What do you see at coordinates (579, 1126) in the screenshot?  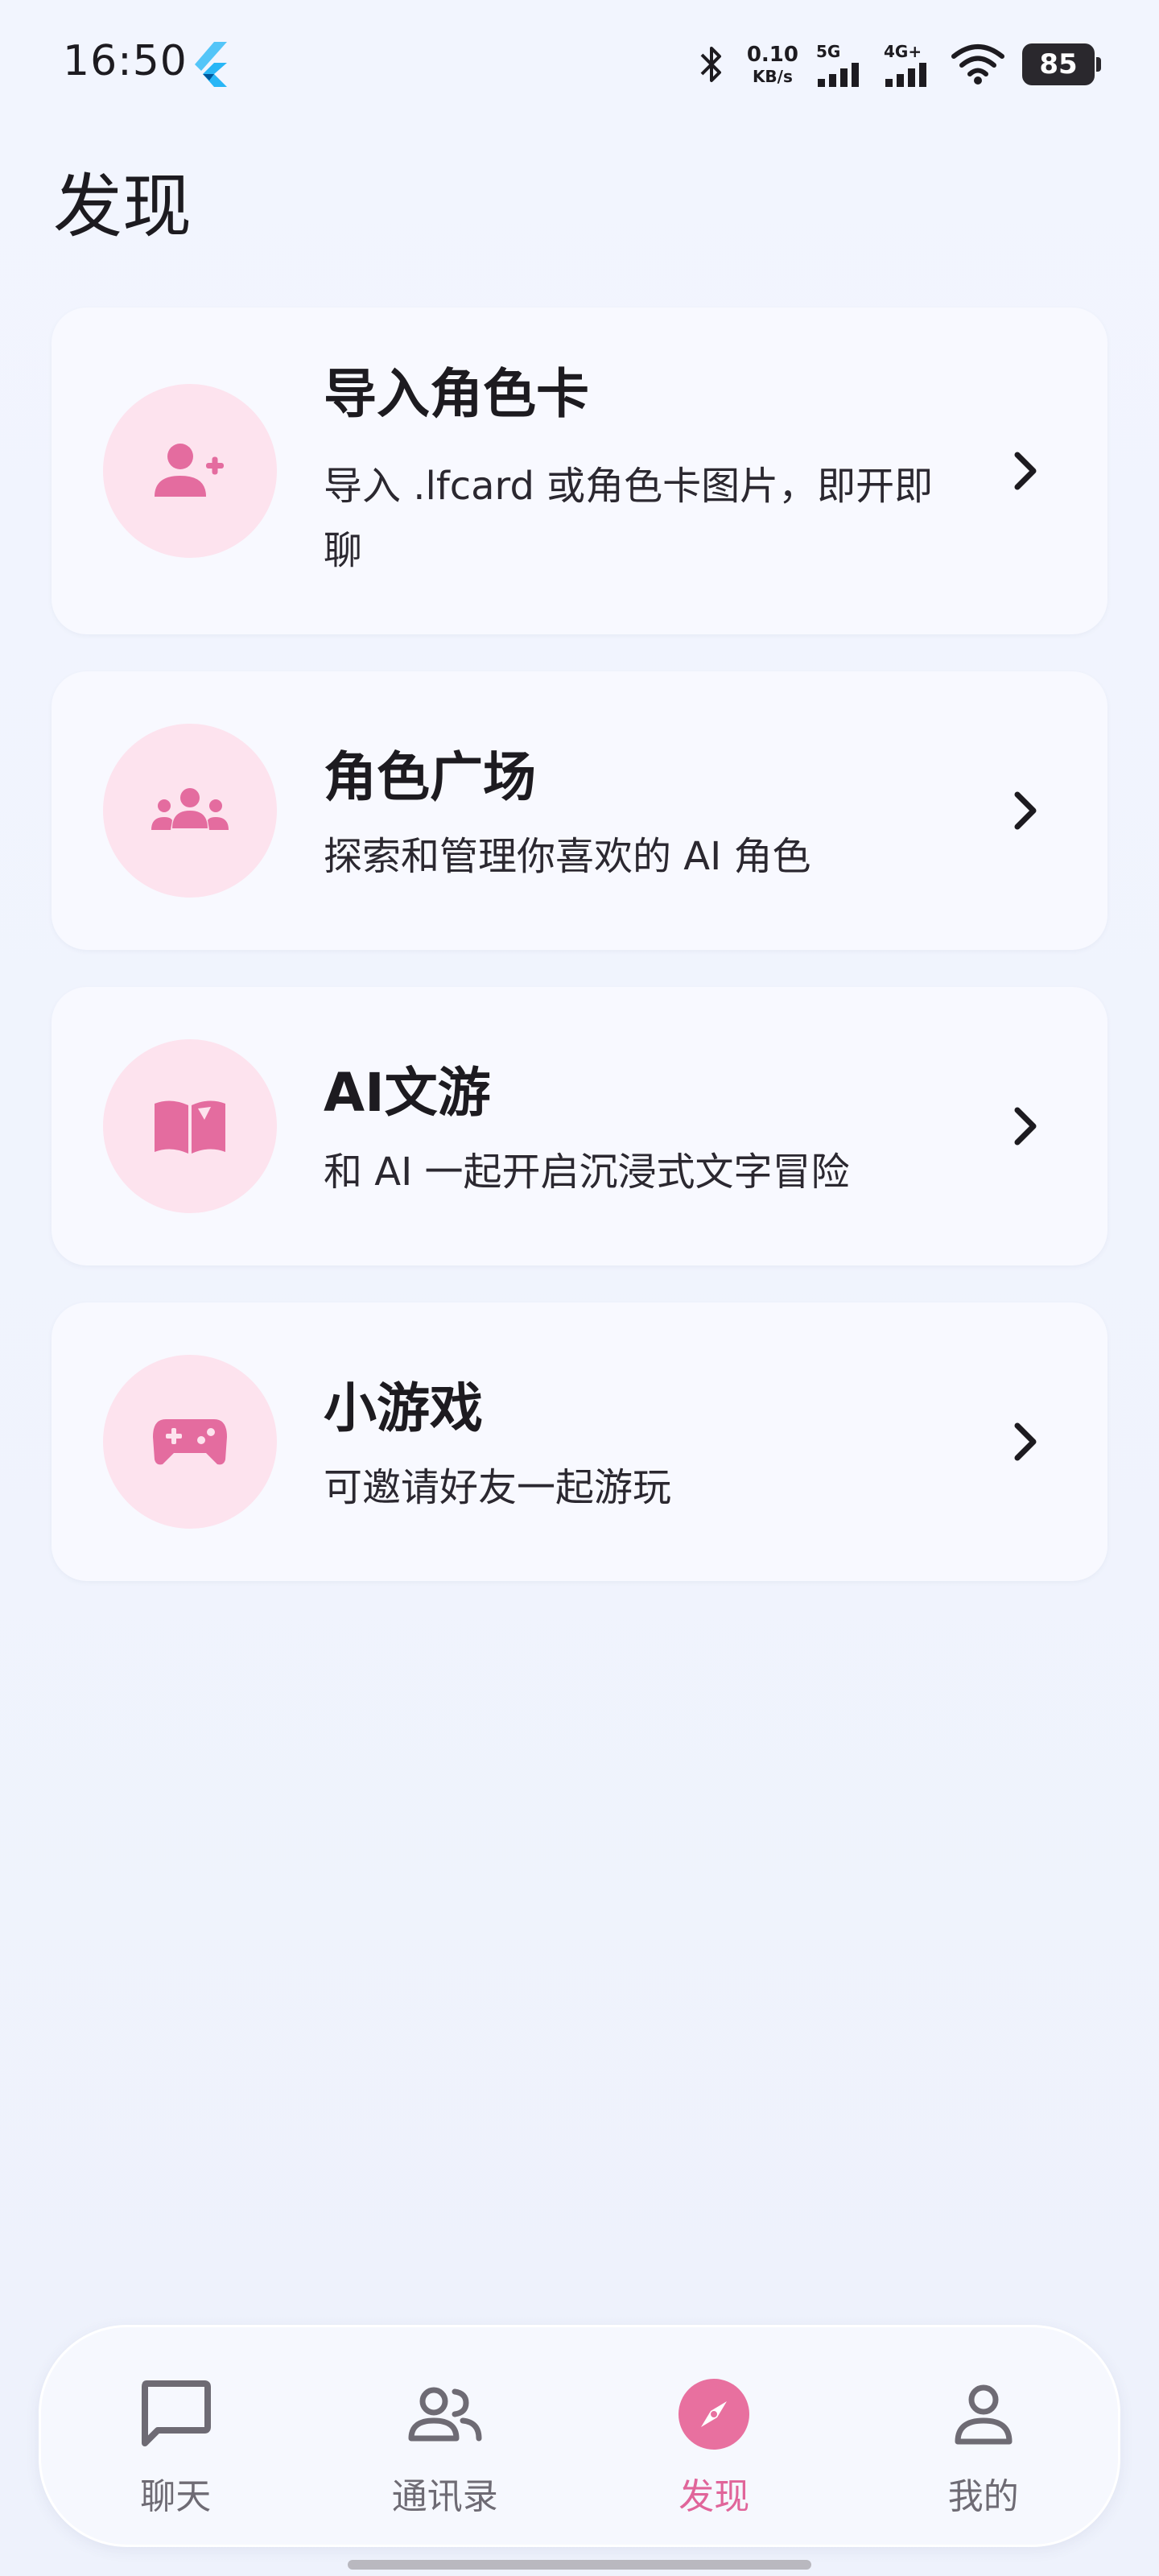 I see `card-ai-text-adventure: AI文游 和 AI 一起开启沉浸式文字冒险` at bounding box center [579, 1126].